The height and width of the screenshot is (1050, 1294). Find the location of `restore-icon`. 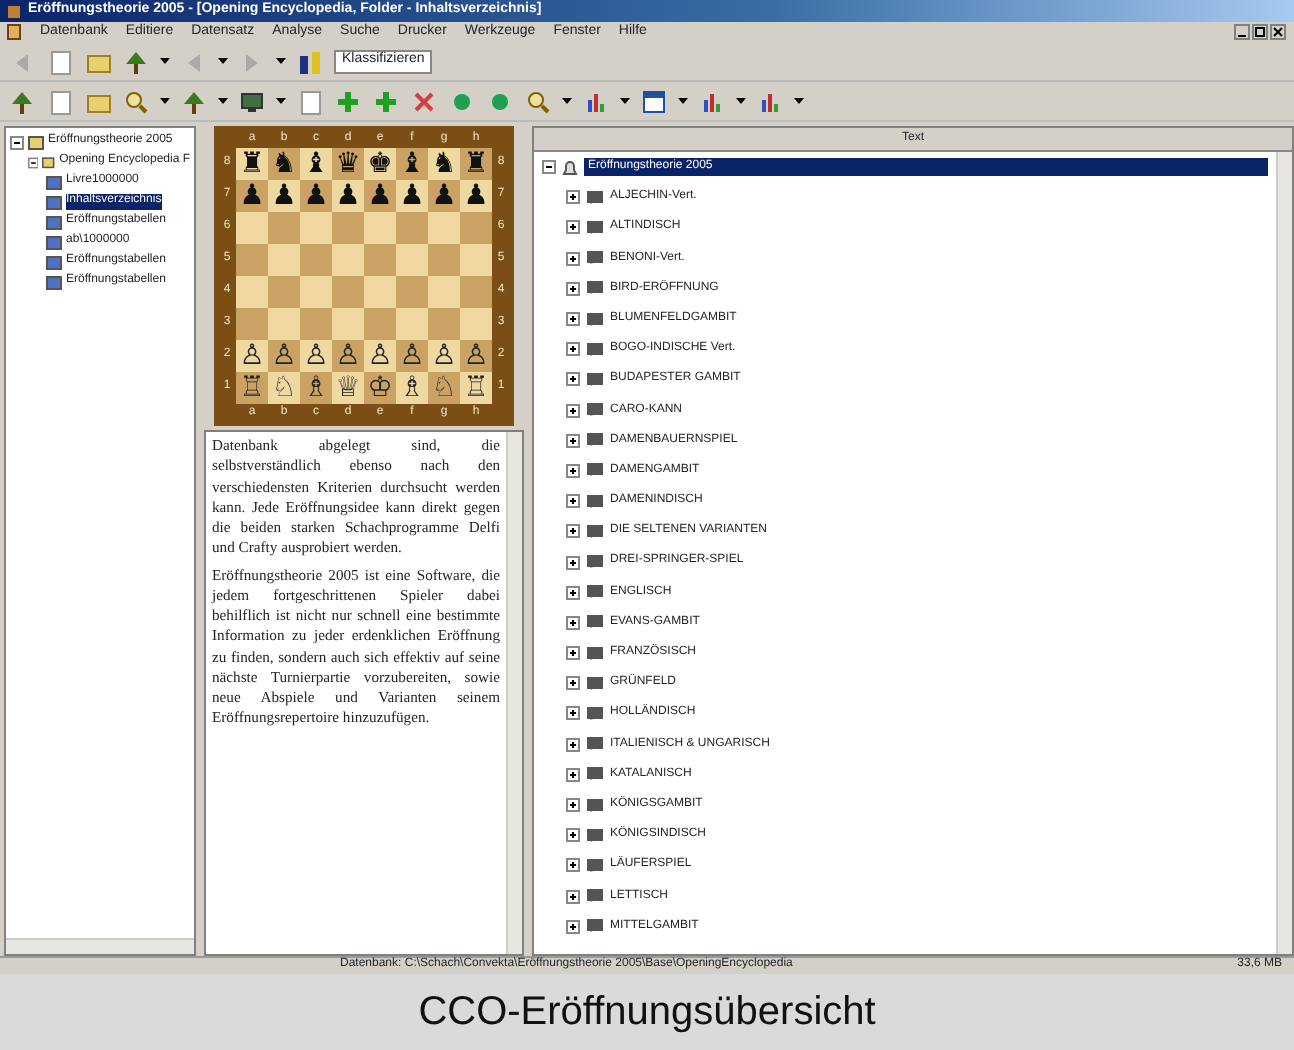

restore-icon is located at coordinates (1260, 32).